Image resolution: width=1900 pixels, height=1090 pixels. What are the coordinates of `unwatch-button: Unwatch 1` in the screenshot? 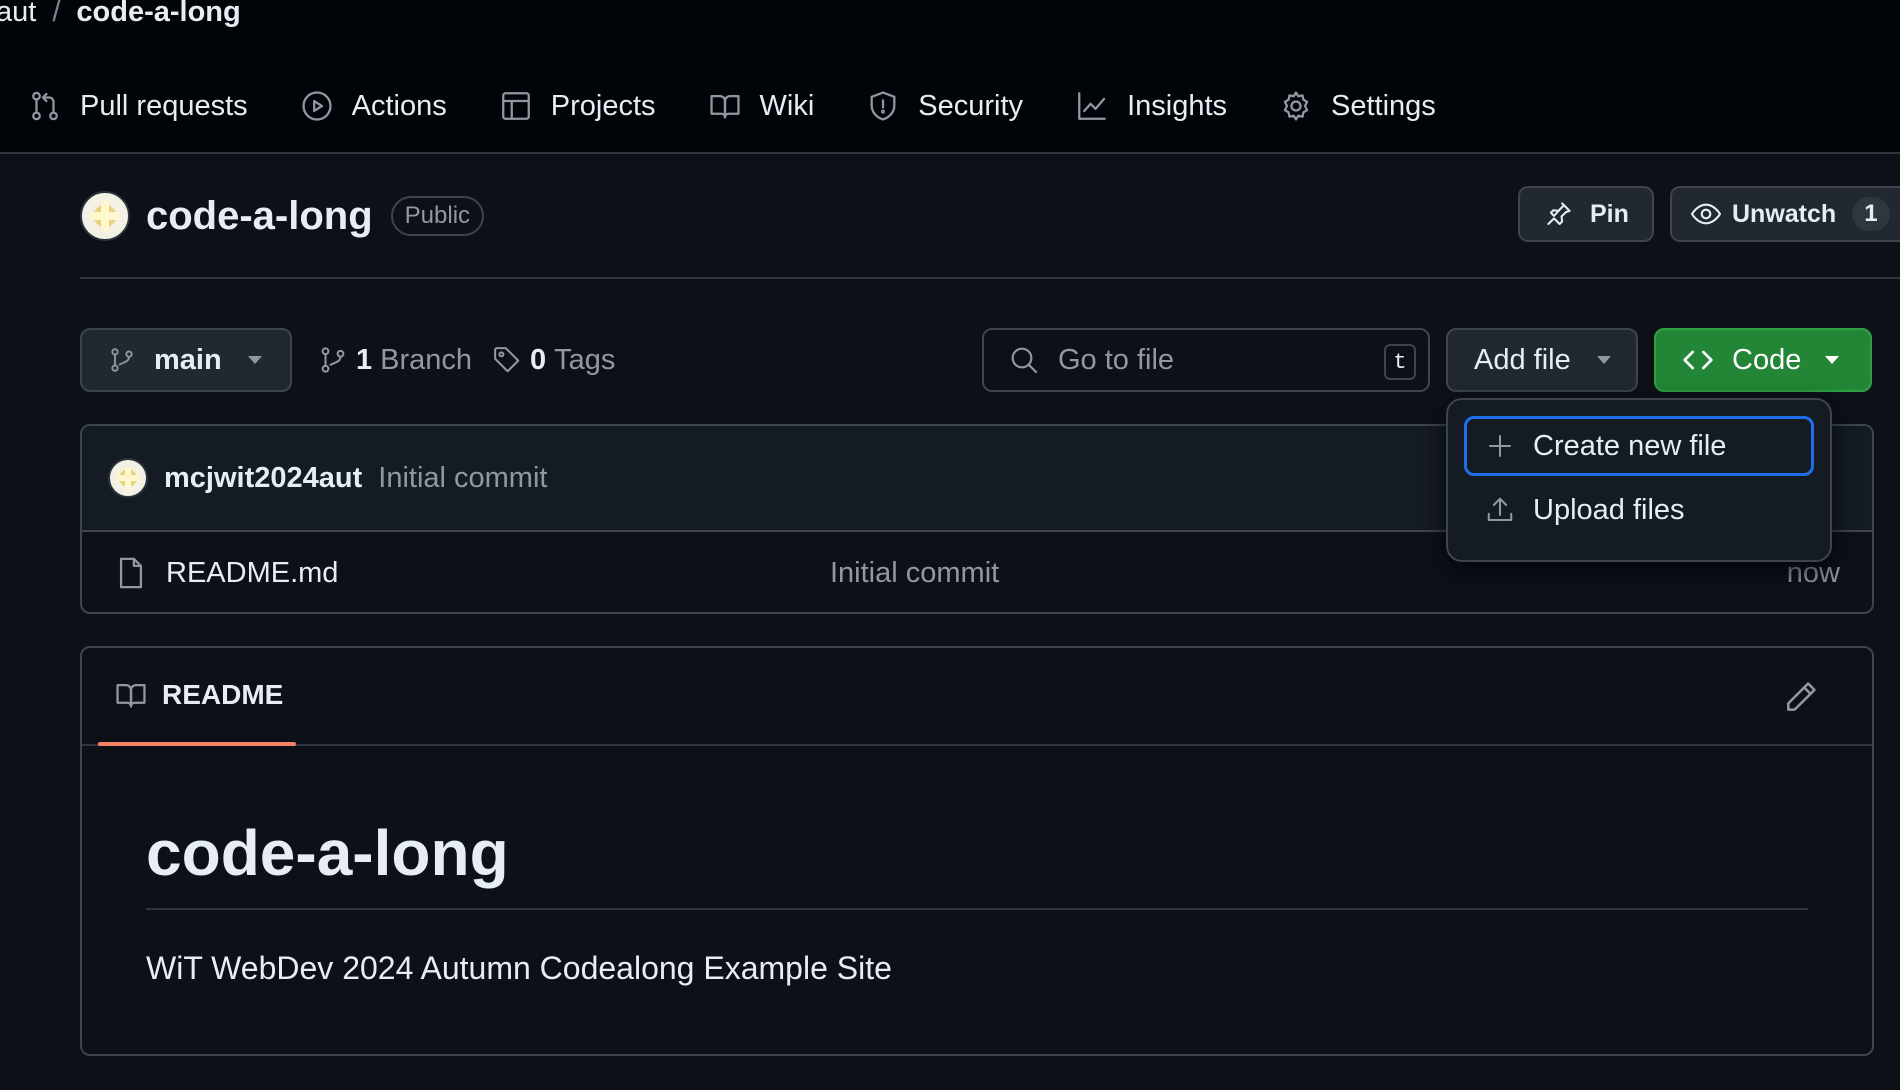 It's located at (1785, 214).